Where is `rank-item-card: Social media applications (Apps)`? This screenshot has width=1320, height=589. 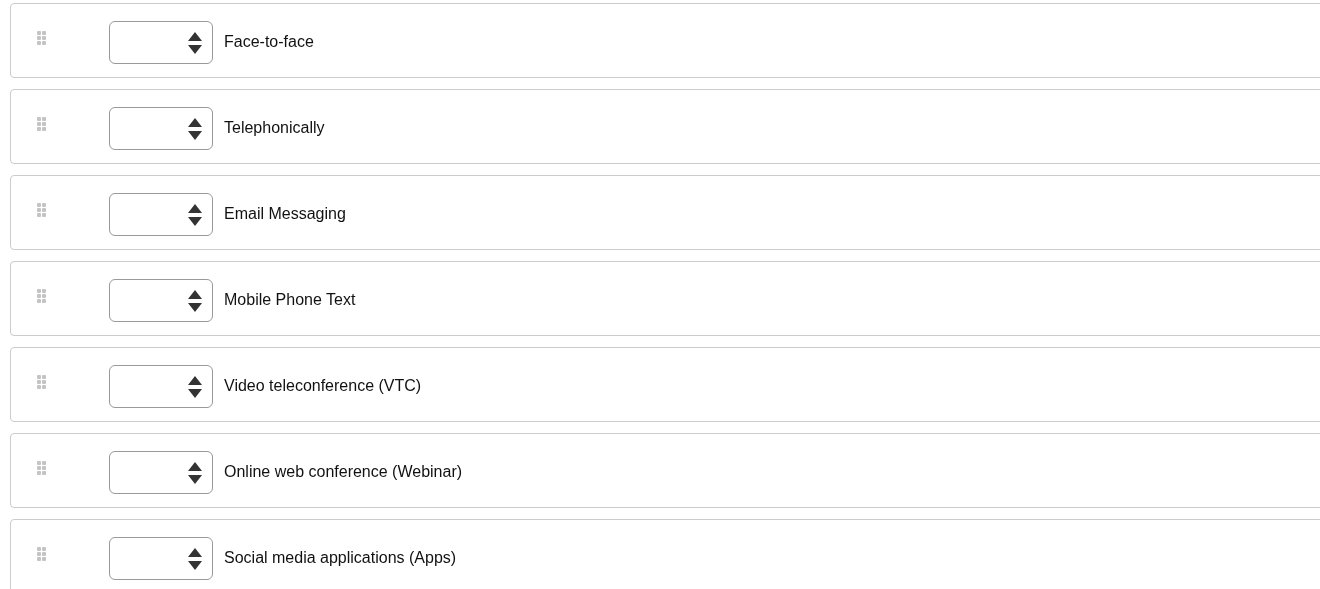
rank-item-card: Social media applications (Apps) is located at coordinates (665, 554).